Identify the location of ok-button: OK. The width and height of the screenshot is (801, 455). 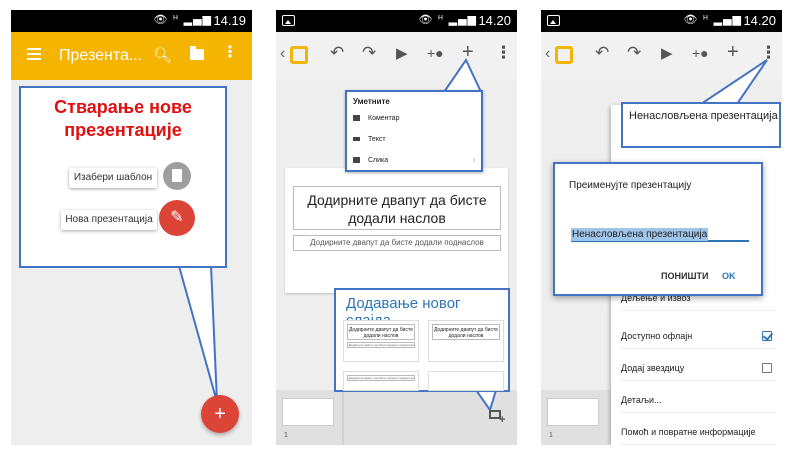
(729, 276).